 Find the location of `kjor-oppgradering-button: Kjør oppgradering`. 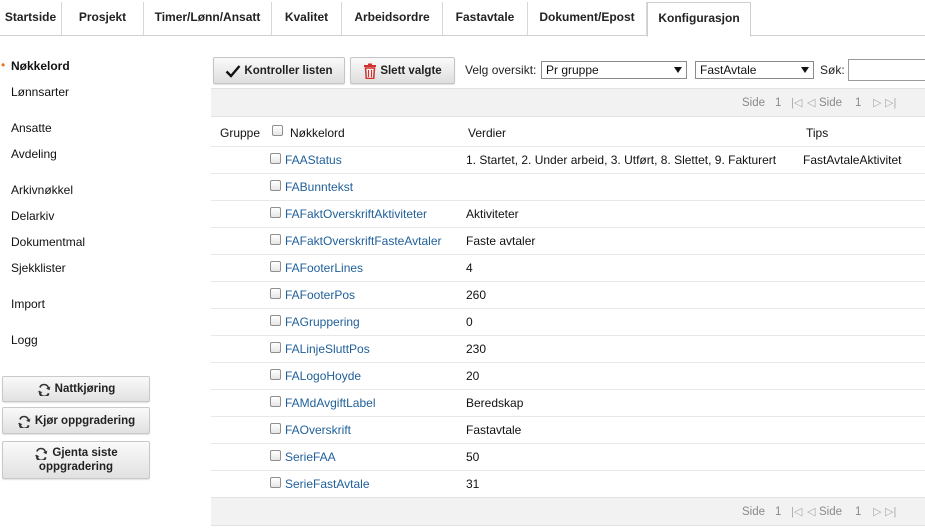

kjor-oppgradering-button: Kjør oppgradering is located at coordinates (76, 420).